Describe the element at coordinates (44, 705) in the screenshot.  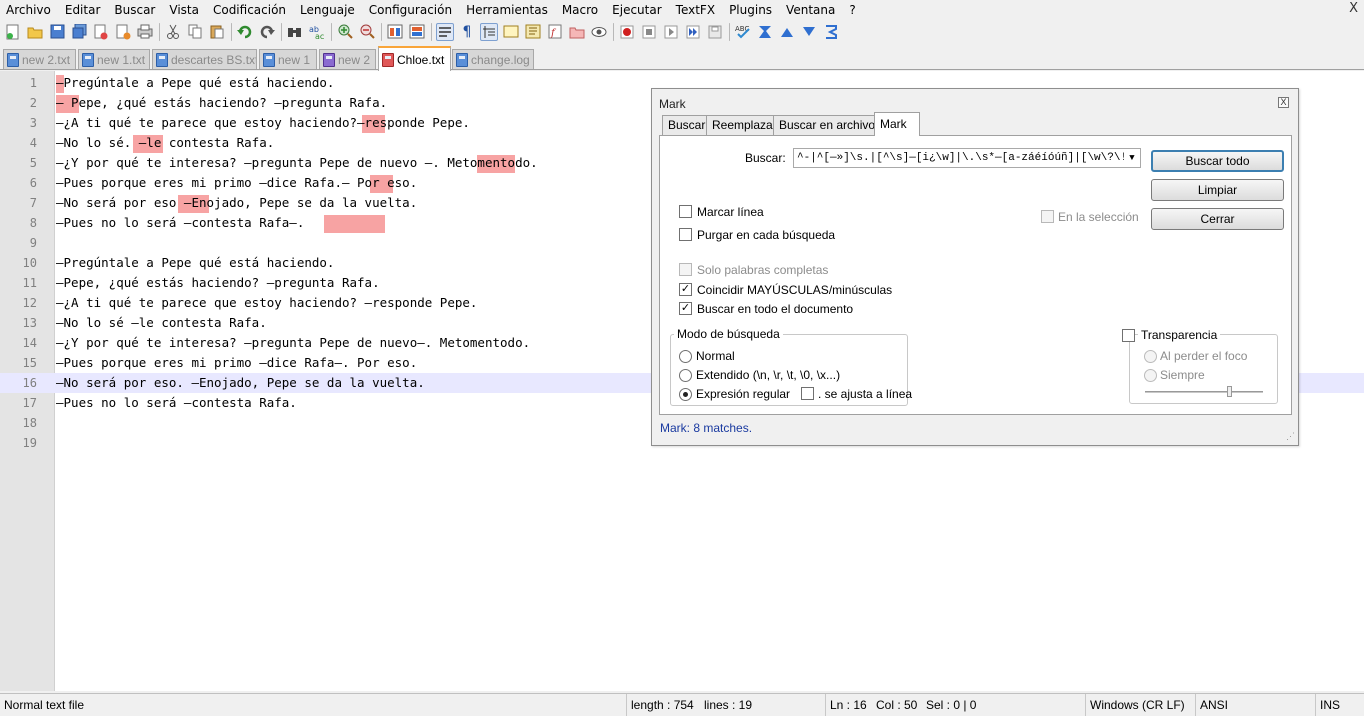
I see `status-file-type: Normal text file` at that location.